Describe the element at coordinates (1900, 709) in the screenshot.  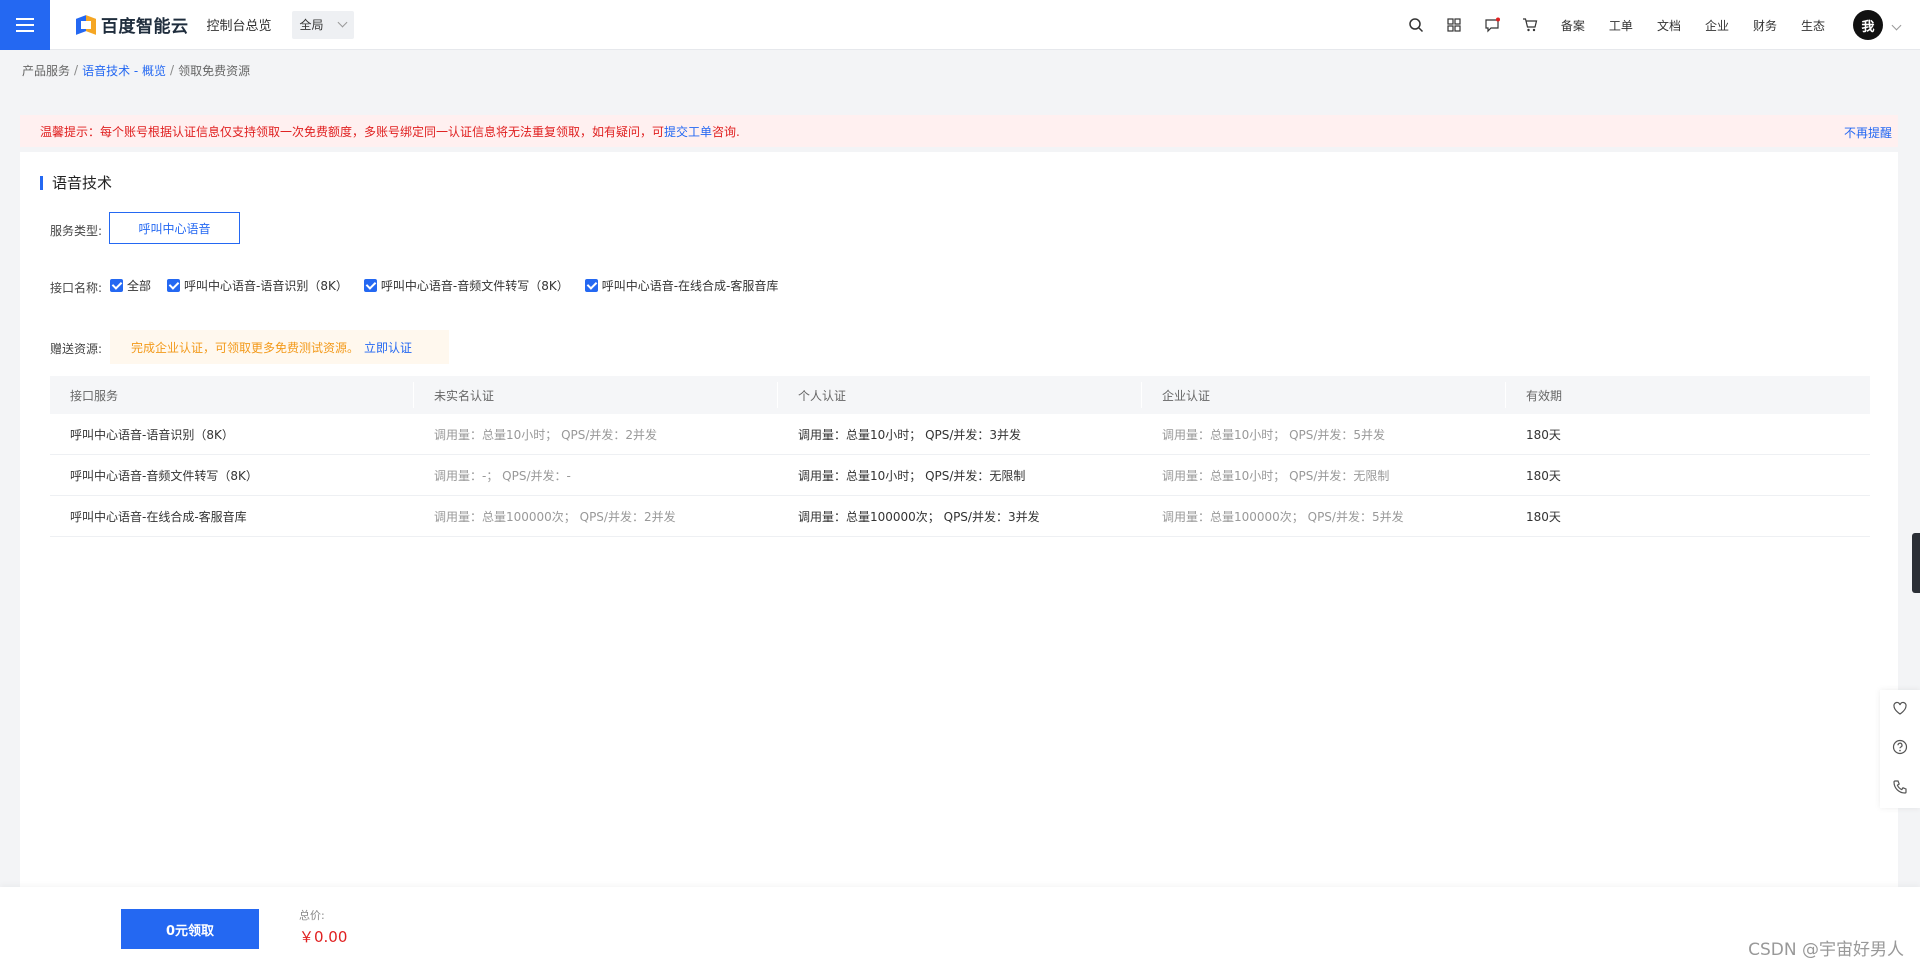
I see `heart-icon` at that location.